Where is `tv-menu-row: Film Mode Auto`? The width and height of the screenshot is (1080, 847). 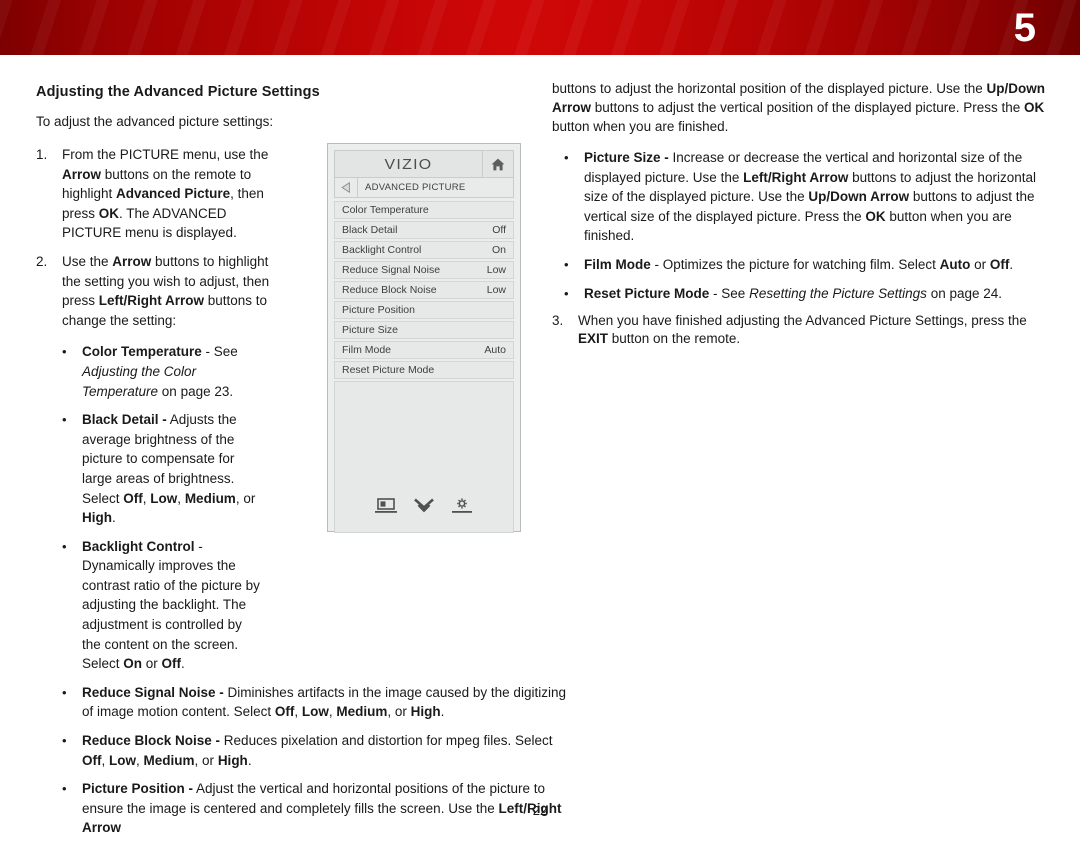
tv-menu-row: Film Mode Auto is located at coordinates (424, 350).